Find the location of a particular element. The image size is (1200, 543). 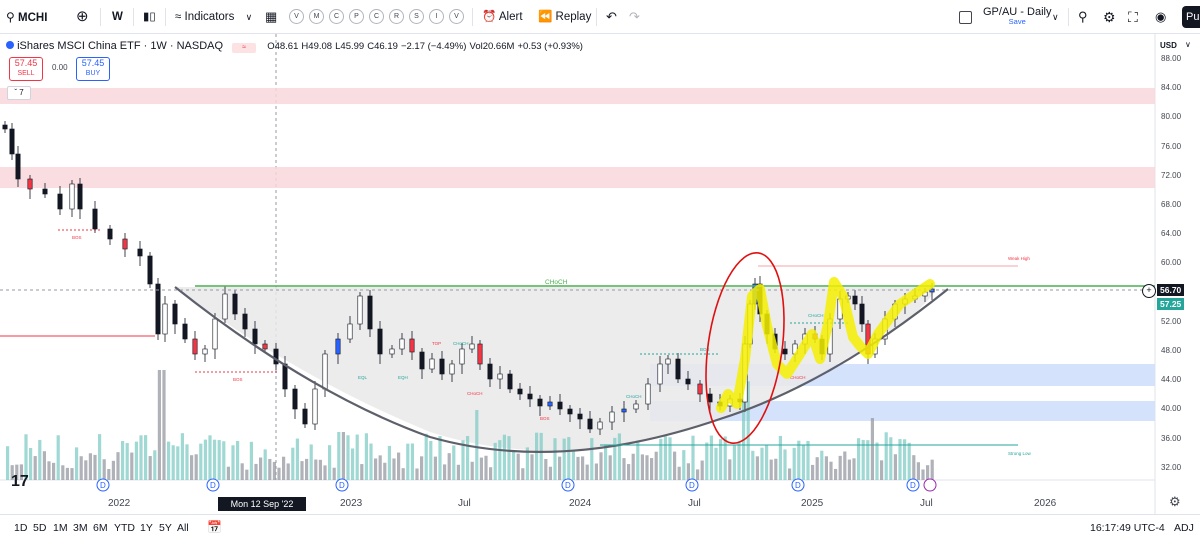

earnings-lightning-icon is located at coordinates (930, 485).